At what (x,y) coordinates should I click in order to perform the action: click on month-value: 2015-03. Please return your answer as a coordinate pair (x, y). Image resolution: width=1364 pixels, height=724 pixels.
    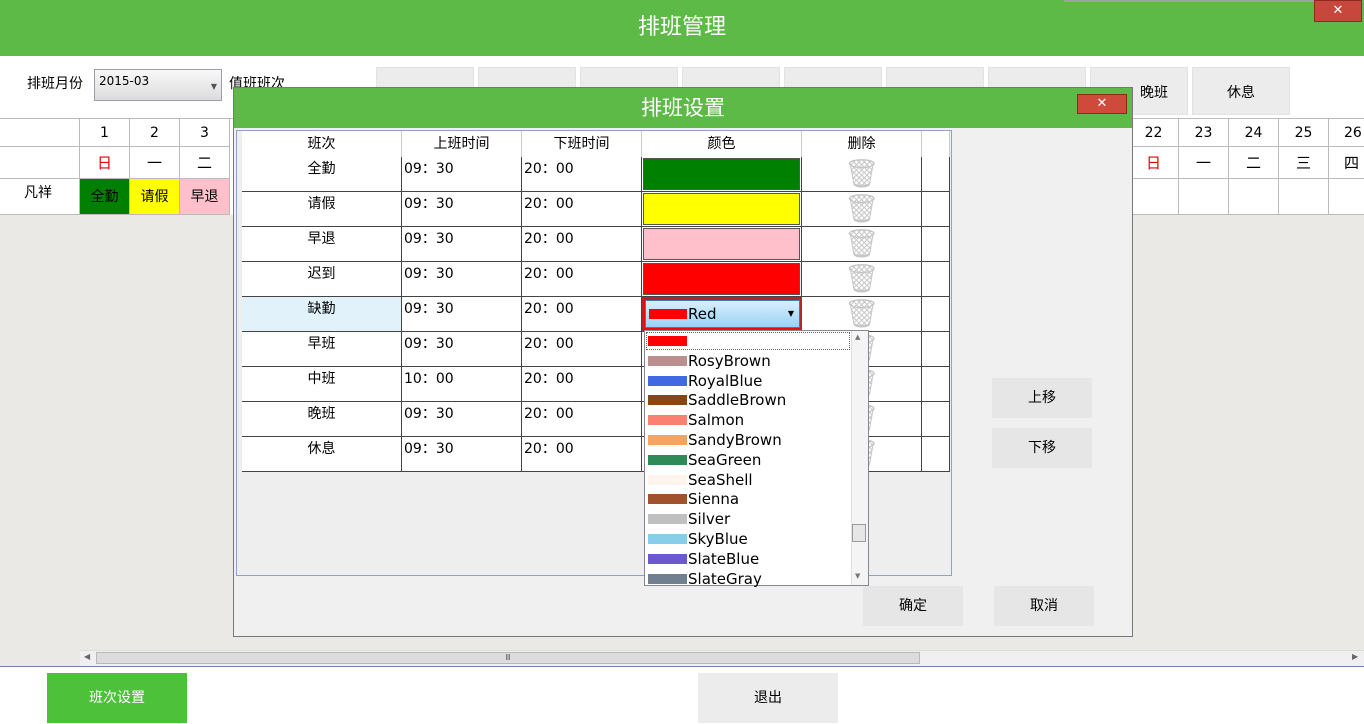
    Looking at the image, I should click on (124, 81).